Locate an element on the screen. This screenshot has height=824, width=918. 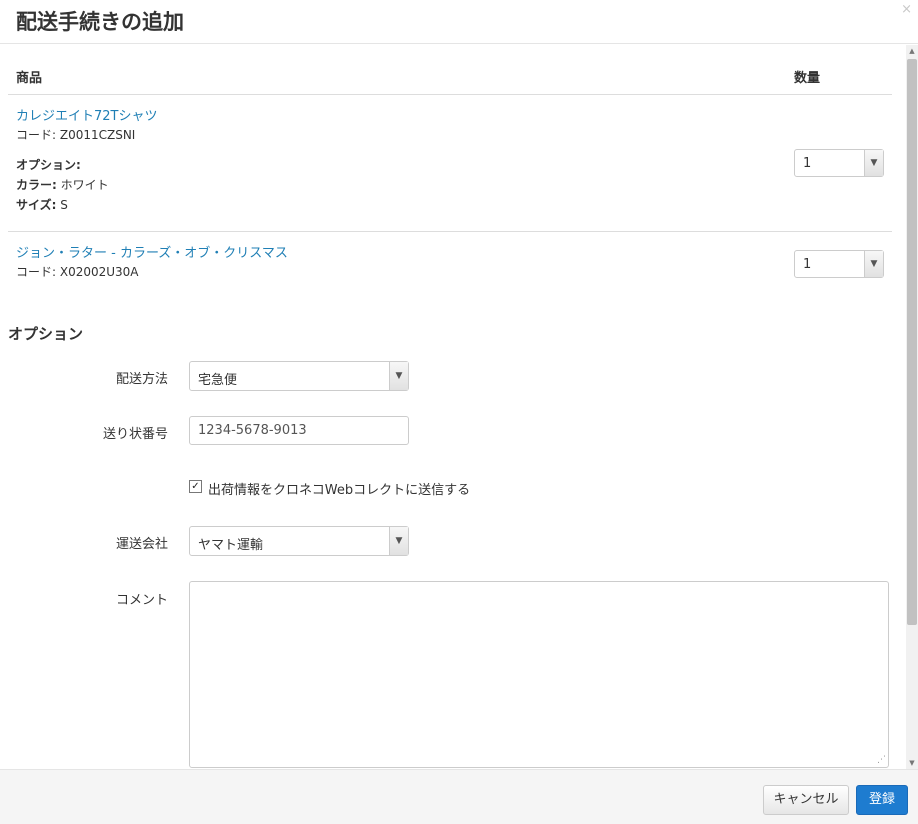
comment-label: コメント is located at coordinates (141, 600).